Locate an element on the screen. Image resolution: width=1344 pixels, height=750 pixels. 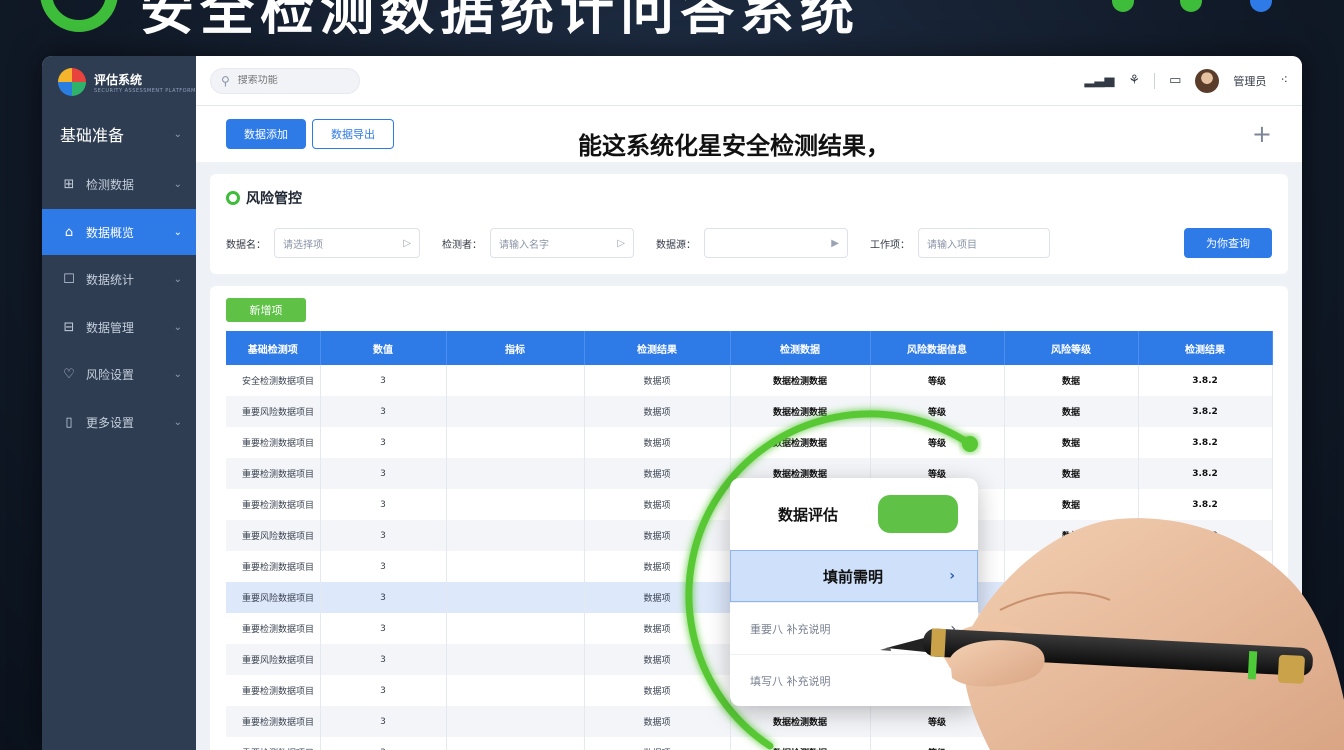
filter-input-dataname: 请选择项 ▷ is located at coordinates (347, 243).